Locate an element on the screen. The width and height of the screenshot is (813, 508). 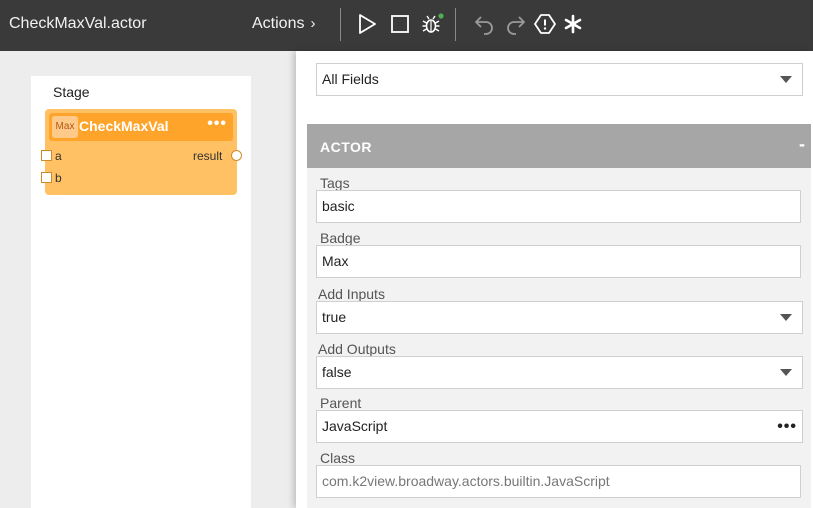
tags-input: basic is located at coordinates (558, 206).